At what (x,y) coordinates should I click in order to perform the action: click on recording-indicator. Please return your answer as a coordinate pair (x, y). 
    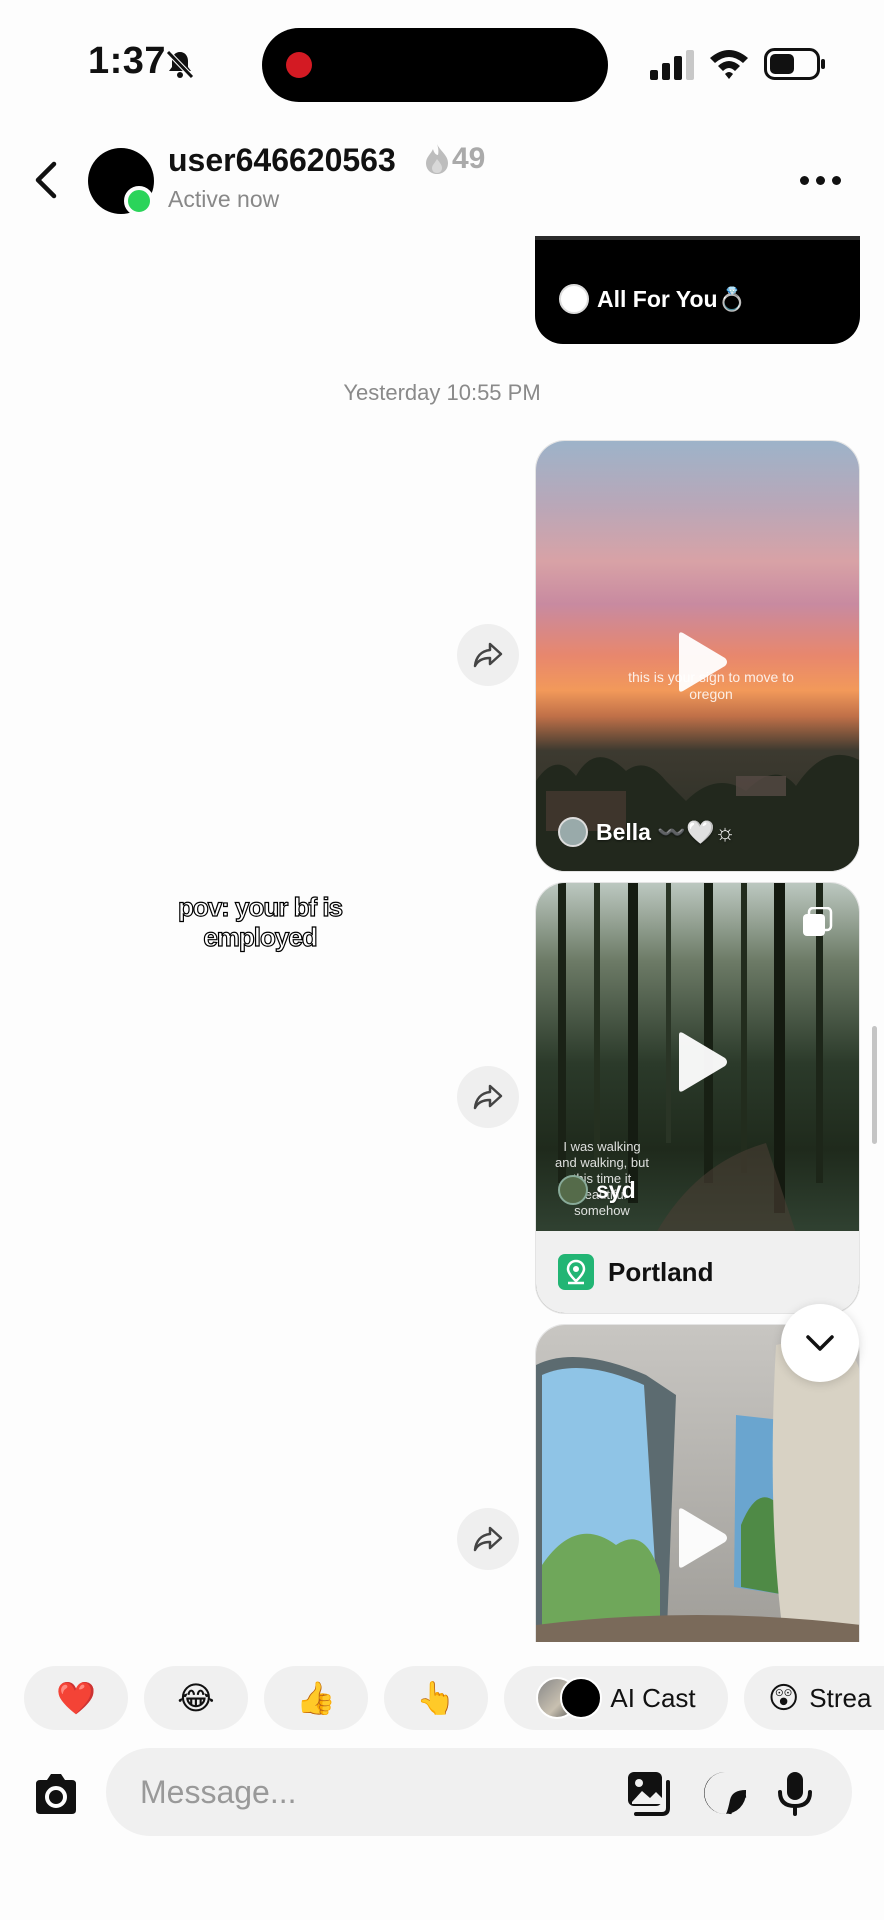
    Looking at the image, I should click on (299, 65).